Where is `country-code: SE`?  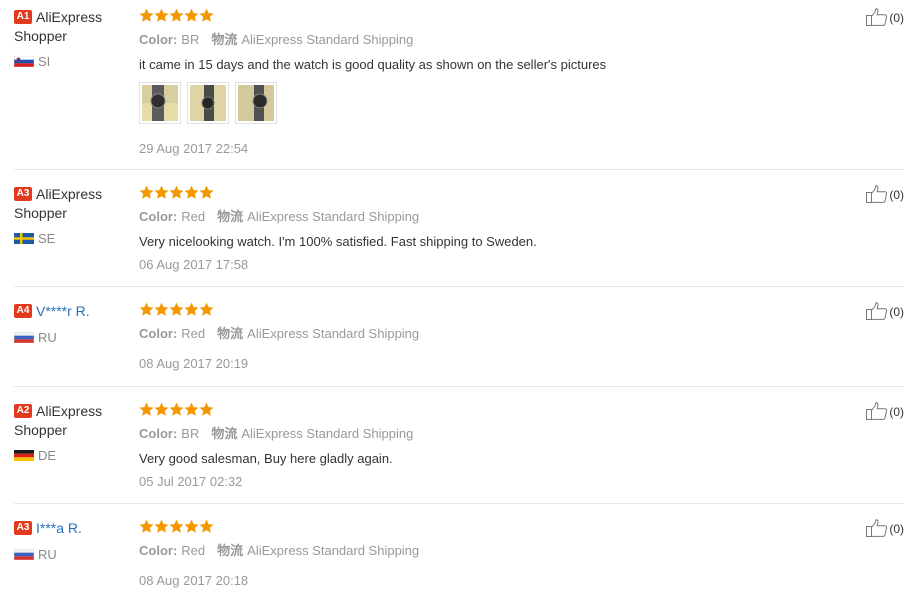
country-code: SE is located at coordinates (47, 238).